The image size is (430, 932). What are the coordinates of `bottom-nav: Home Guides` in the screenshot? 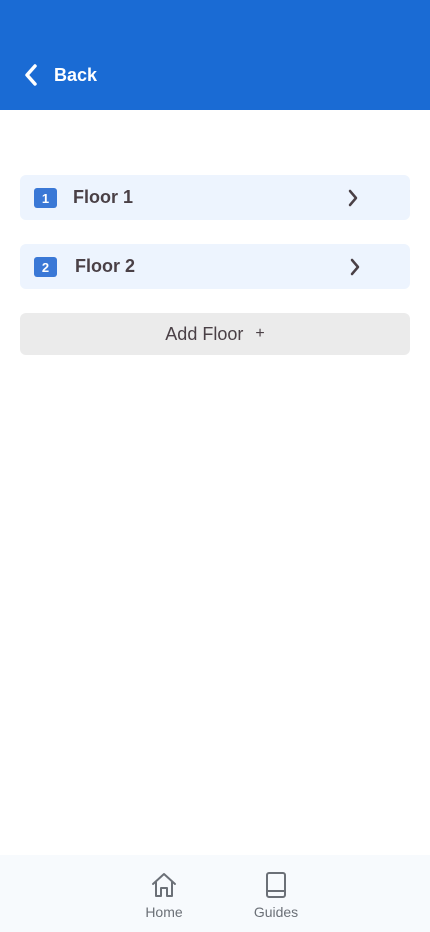 It's located at (215, 893).